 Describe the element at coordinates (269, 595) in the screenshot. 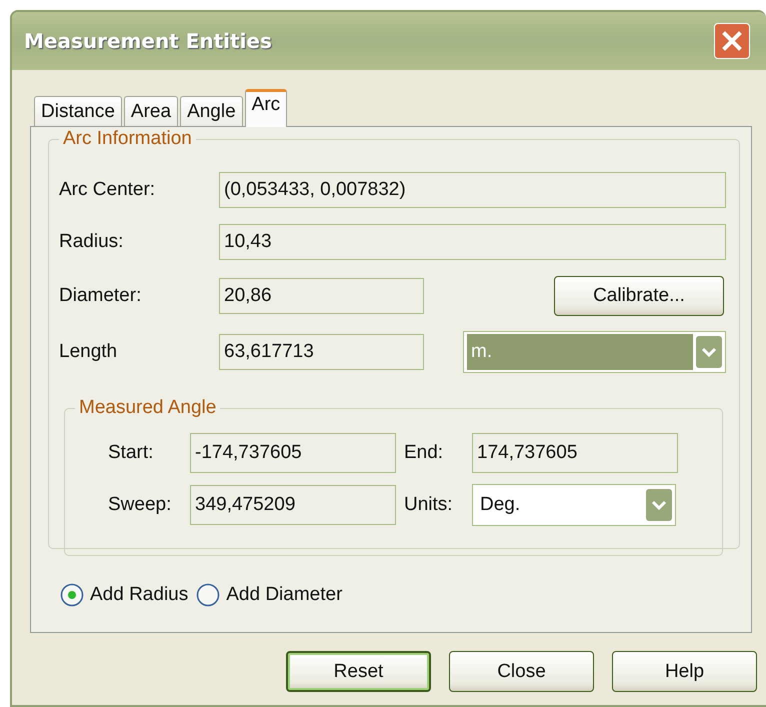

I see `radio-option: Add Diameter` at that location.